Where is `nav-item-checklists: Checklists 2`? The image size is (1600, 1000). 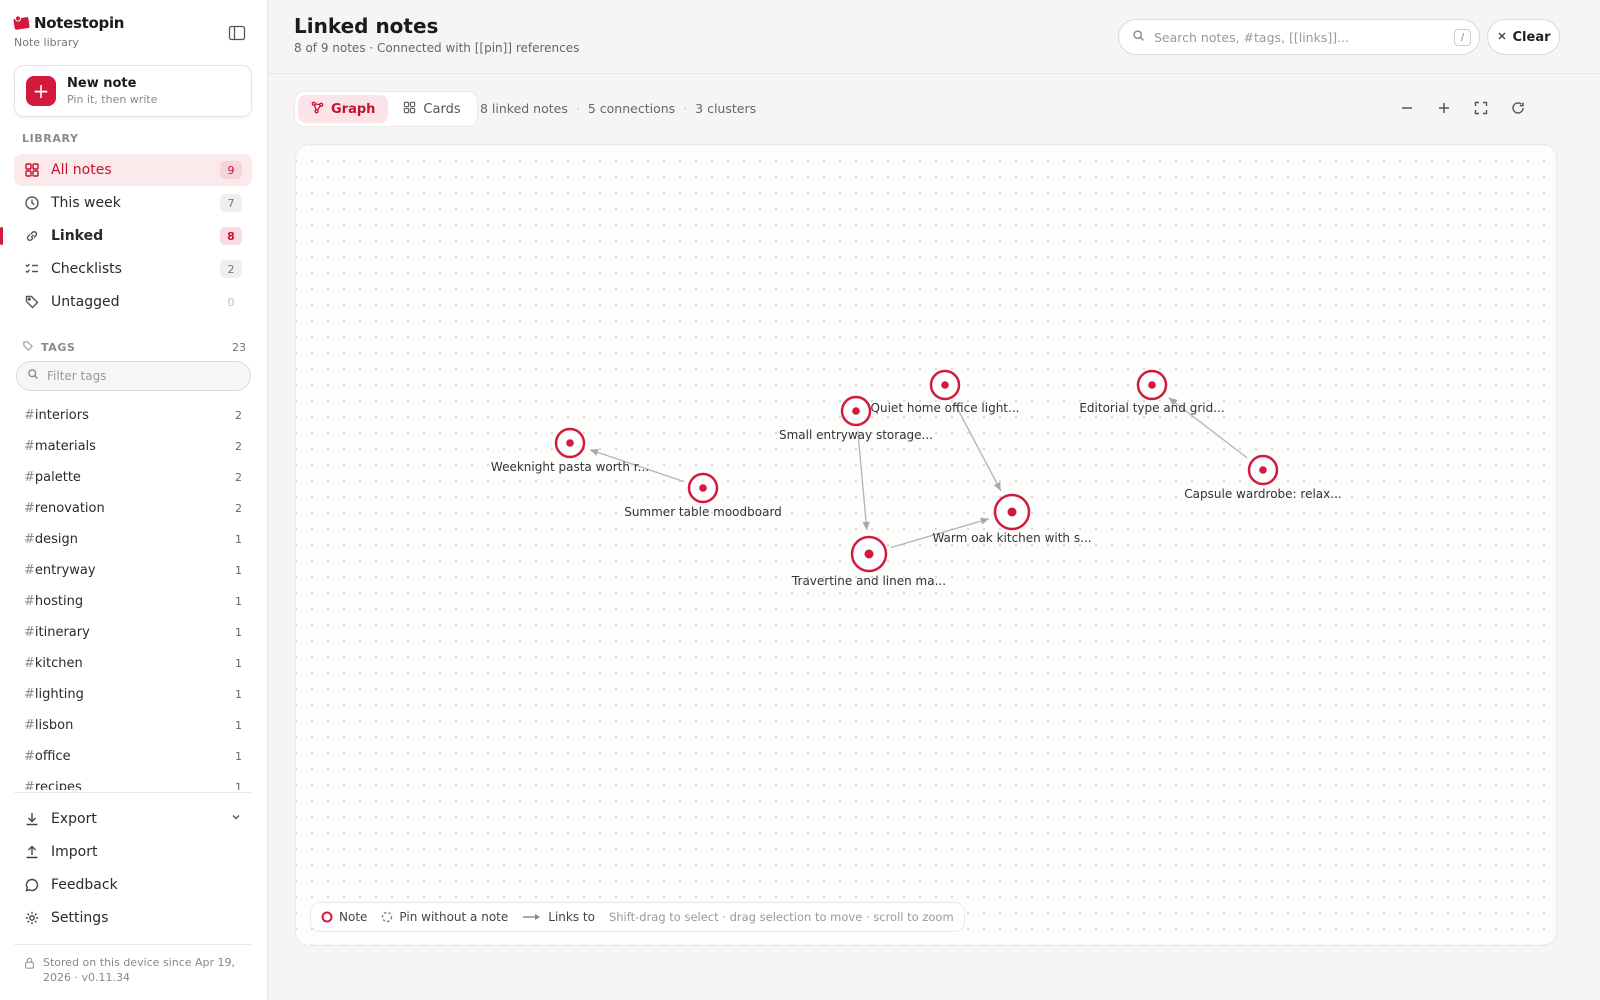
nav-item-checklists: Checklists 2 is located at coordinates (133, 269).